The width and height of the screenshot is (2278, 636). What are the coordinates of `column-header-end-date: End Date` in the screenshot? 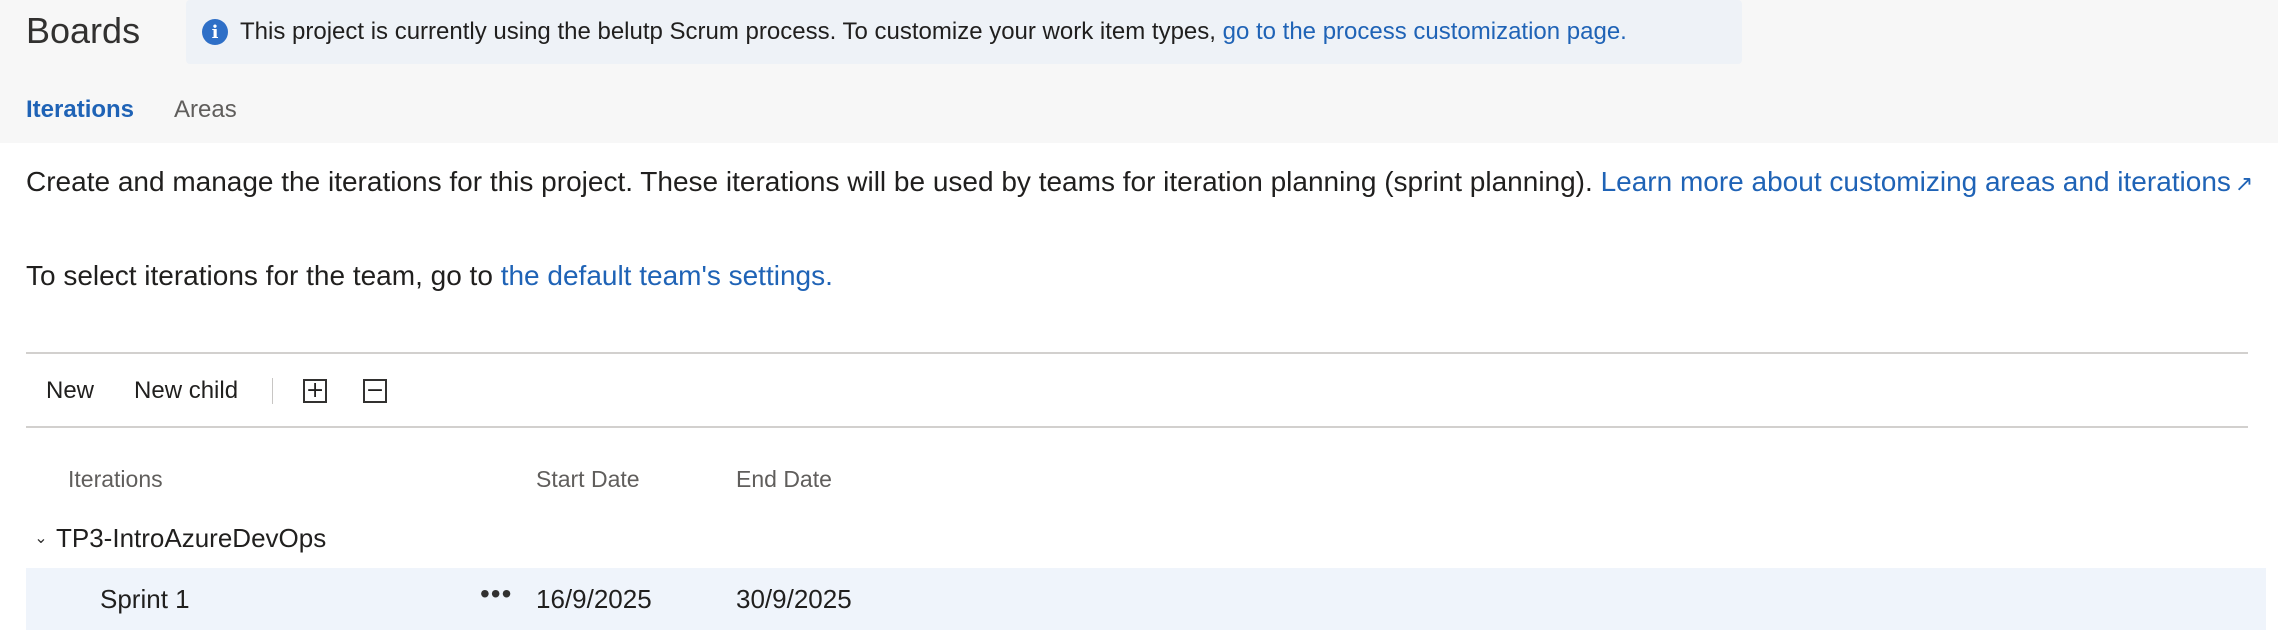 It's located at (784, 479).